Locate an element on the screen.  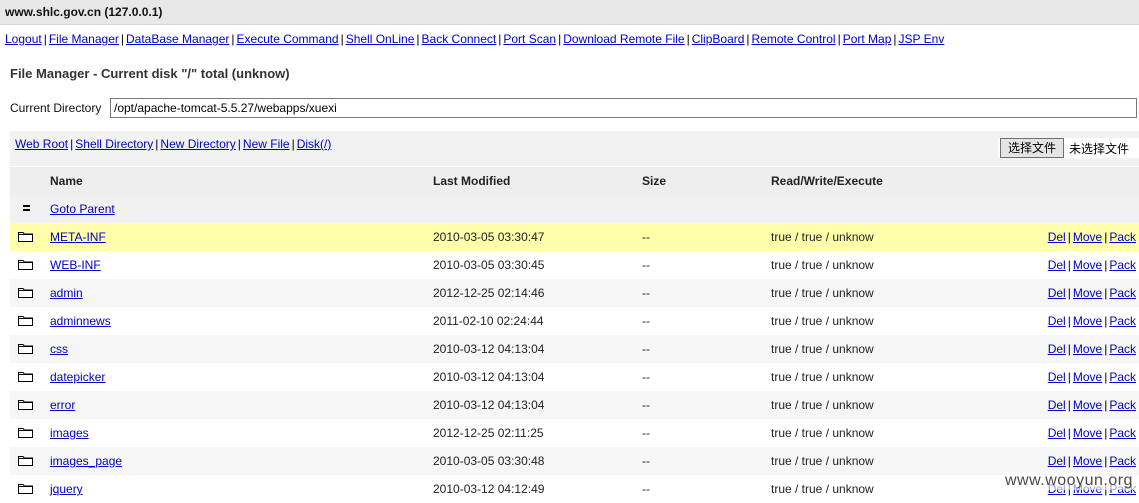
nav-shell-online: Shell OnLine is located at coordinates (380, 39).